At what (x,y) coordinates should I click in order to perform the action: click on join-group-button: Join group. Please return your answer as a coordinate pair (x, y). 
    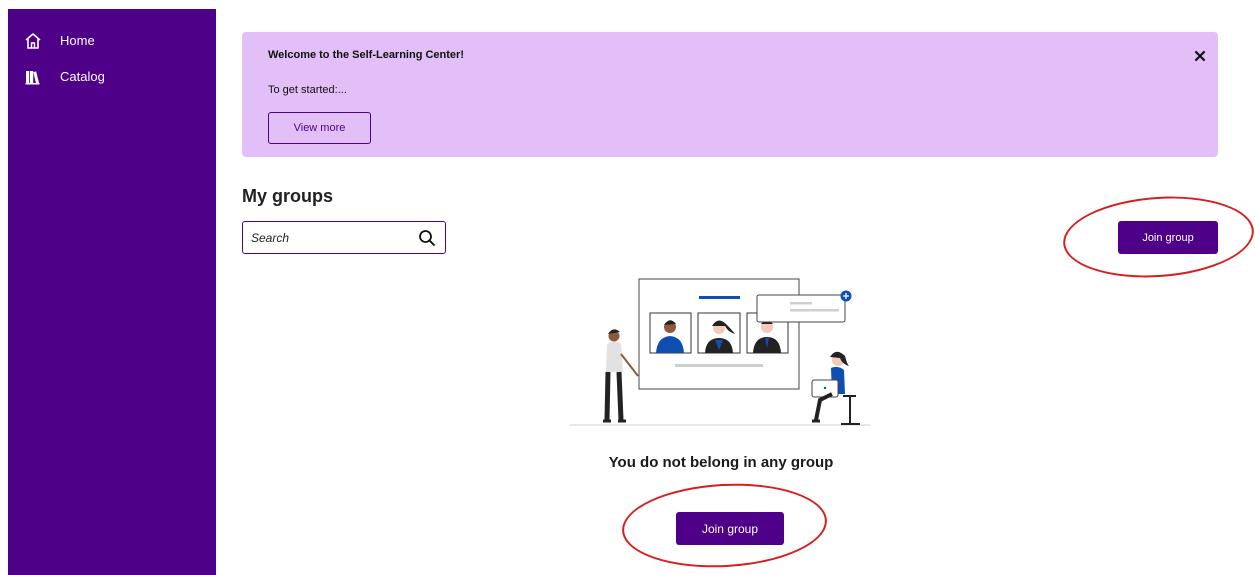
    Looking at the image, I should click on (1168, 237).